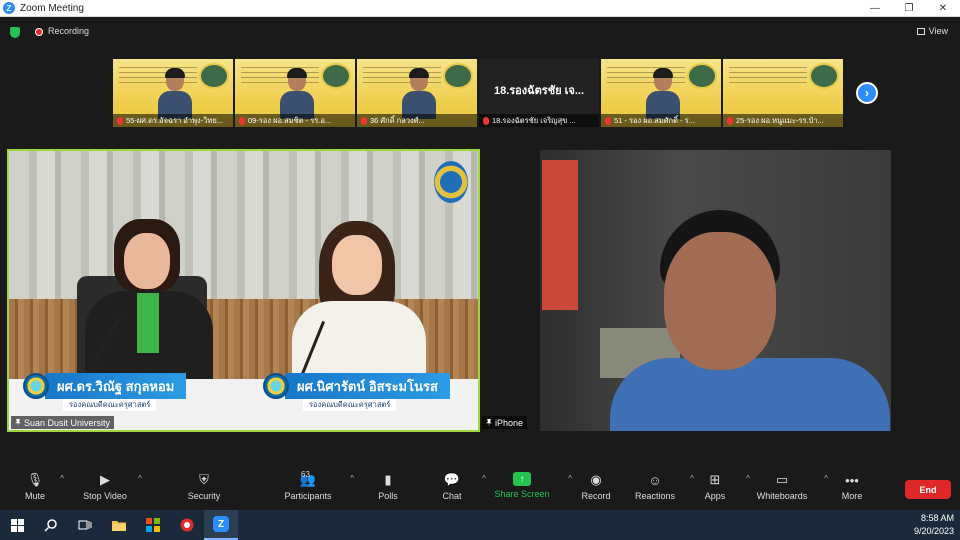 Image resolution: width=960 pixels, height=540 pixels. What do you see at coordinates (138, 393) in the screenshot?
I see `speaker-1-nameplate: ผศ.ดร.วิณัฐ สกุลหอม รองคณบดีคณะครุศาสตร์` at bounding box center [138, 393].